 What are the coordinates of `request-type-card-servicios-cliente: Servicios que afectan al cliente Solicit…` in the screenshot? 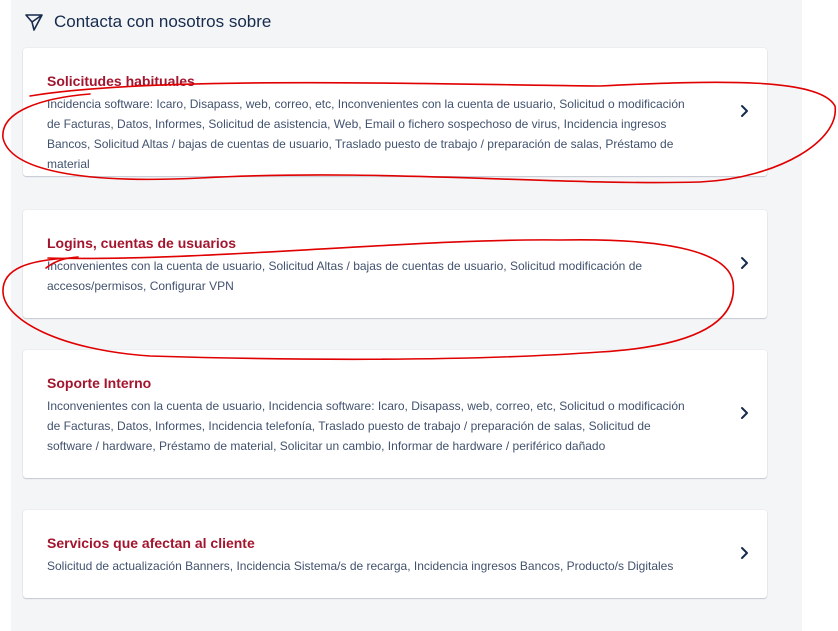 It's located at (395, 554).